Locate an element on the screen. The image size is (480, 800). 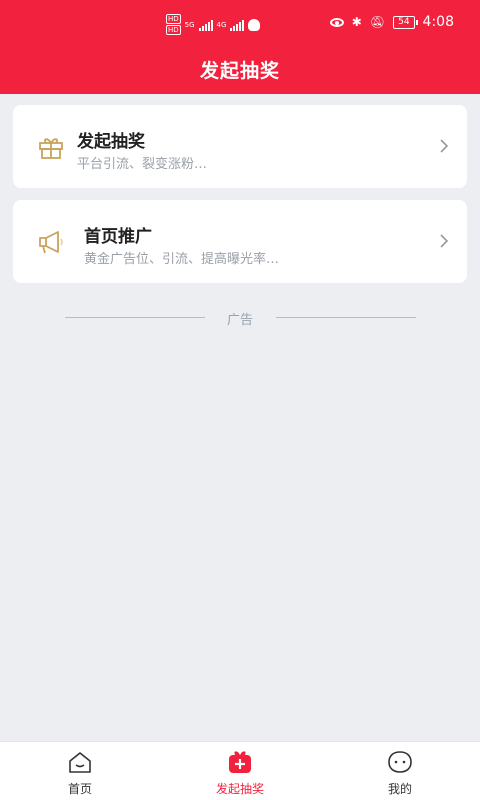
tab-label: 我的 is located at coordinates (399, 789).